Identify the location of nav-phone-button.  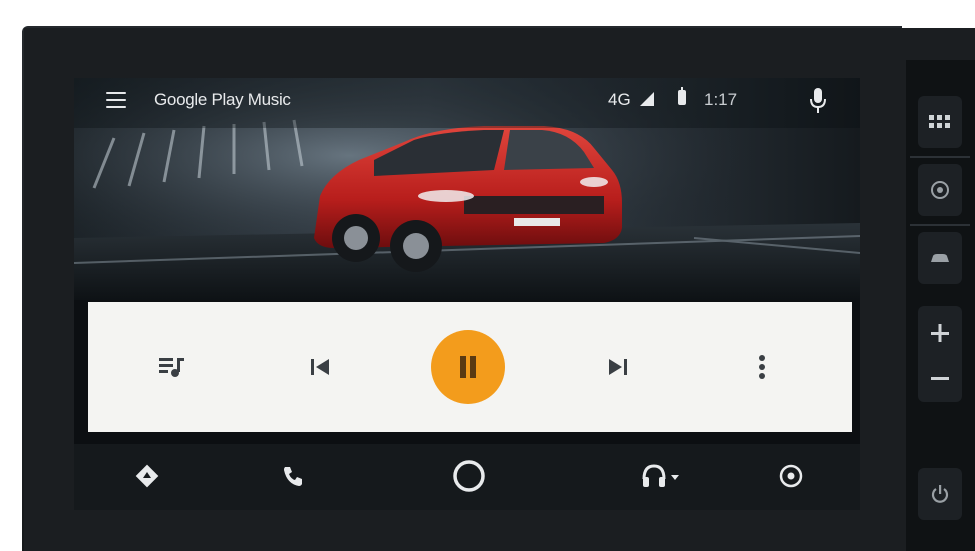
(293, 476).